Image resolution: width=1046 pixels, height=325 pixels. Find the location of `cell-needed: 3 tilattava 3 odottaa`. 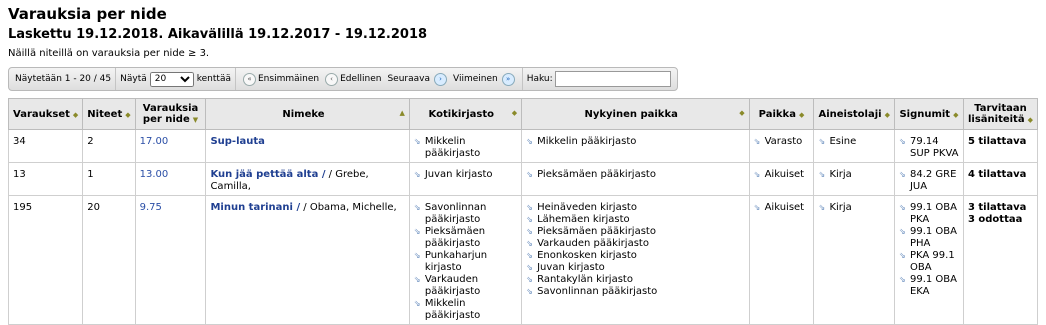

cell-needed: 3 tilattava 3 odottaa is located at coordinates (1000, 260).